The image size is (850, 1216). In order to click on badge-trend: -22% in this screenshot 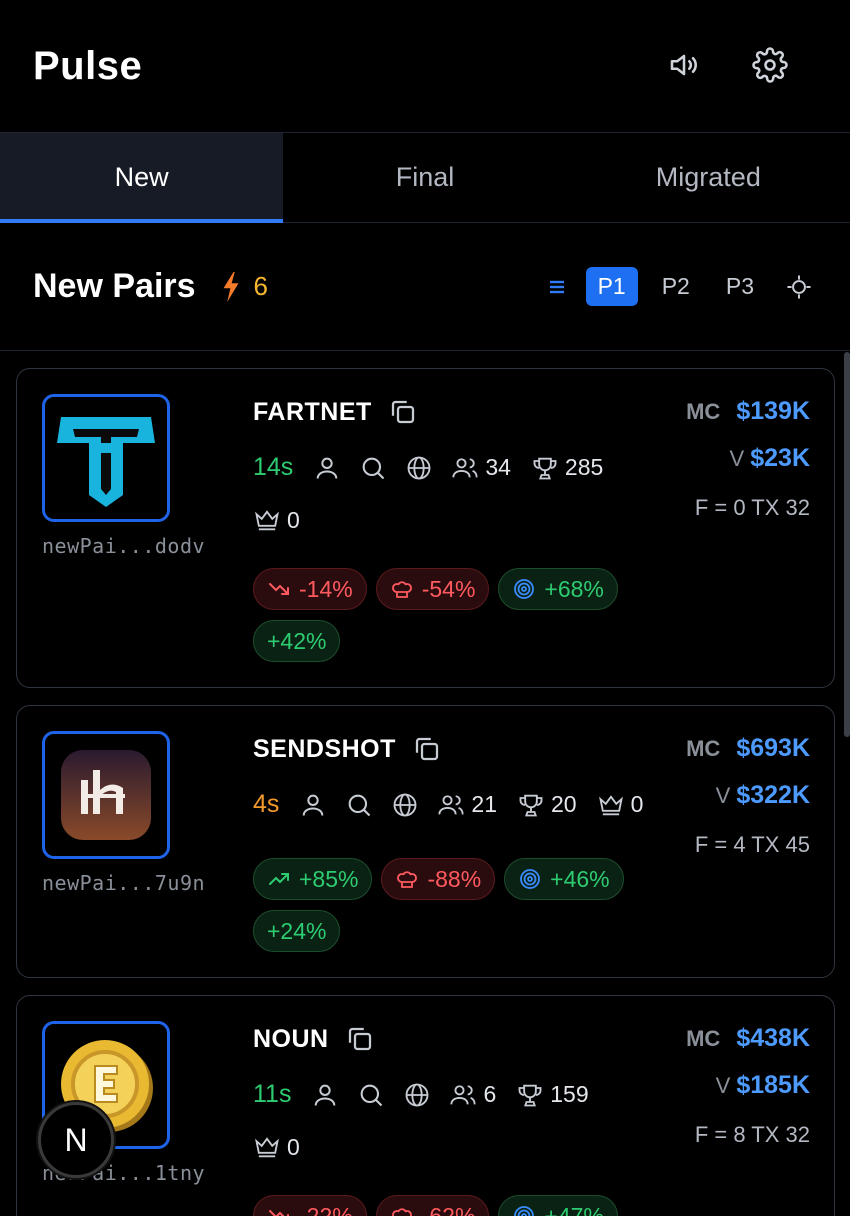, I will do `click(310, 1205)`.